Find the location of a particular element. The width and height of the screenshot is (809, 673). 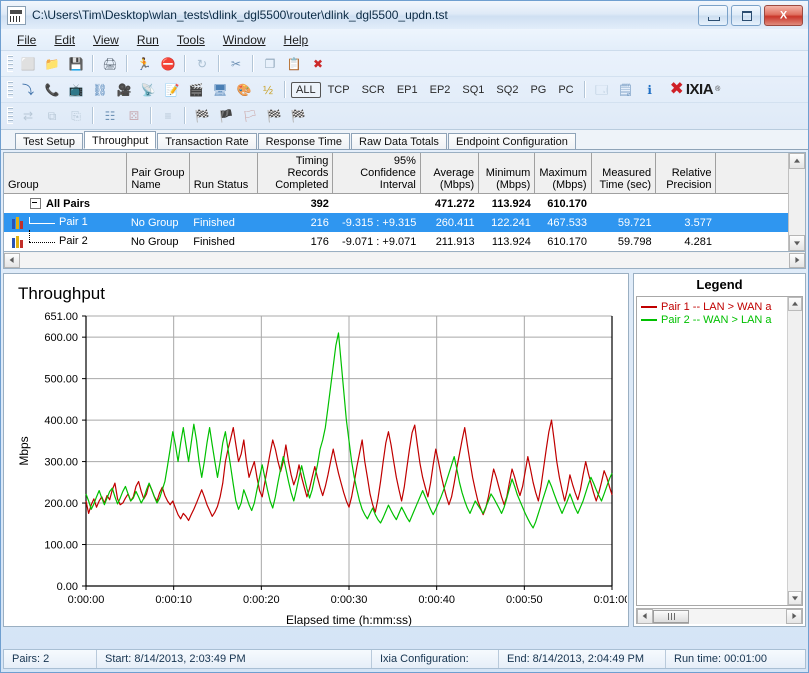

filter-pg-button: PG is located at coordinates (538, 90).